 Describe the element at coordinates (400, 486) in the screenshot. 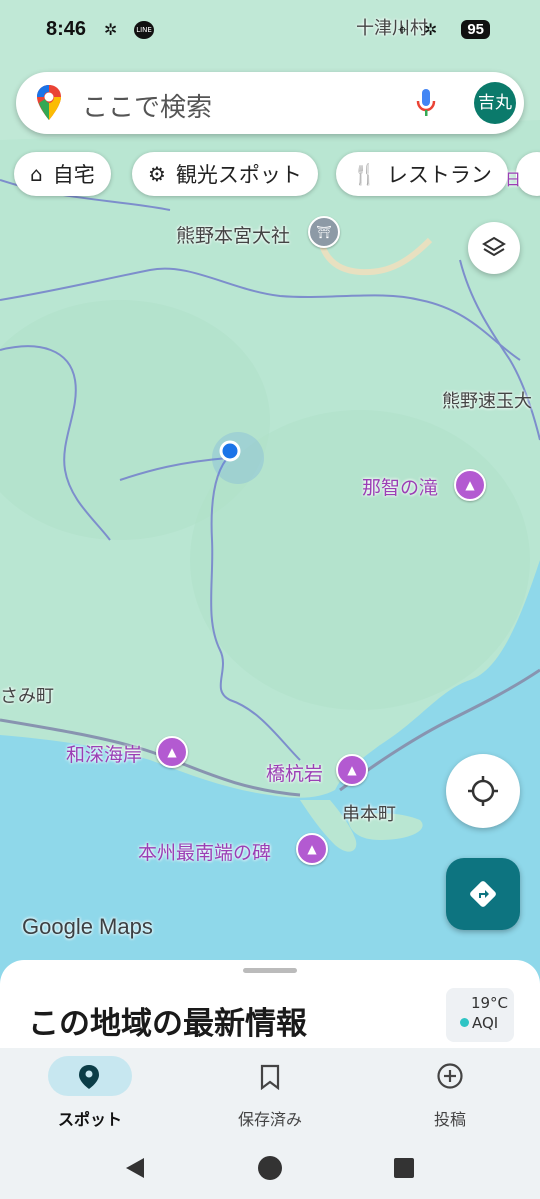

I see `poi-label-nachi-falls: 那智の滝` at that location.